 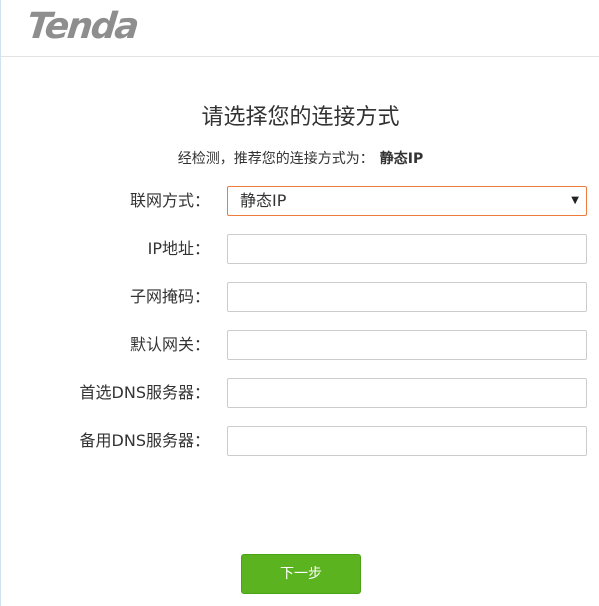 What do you see at coordinates (407, 345) in the screenshot?
I see `gateway-input` at bounding box center [407, 345].